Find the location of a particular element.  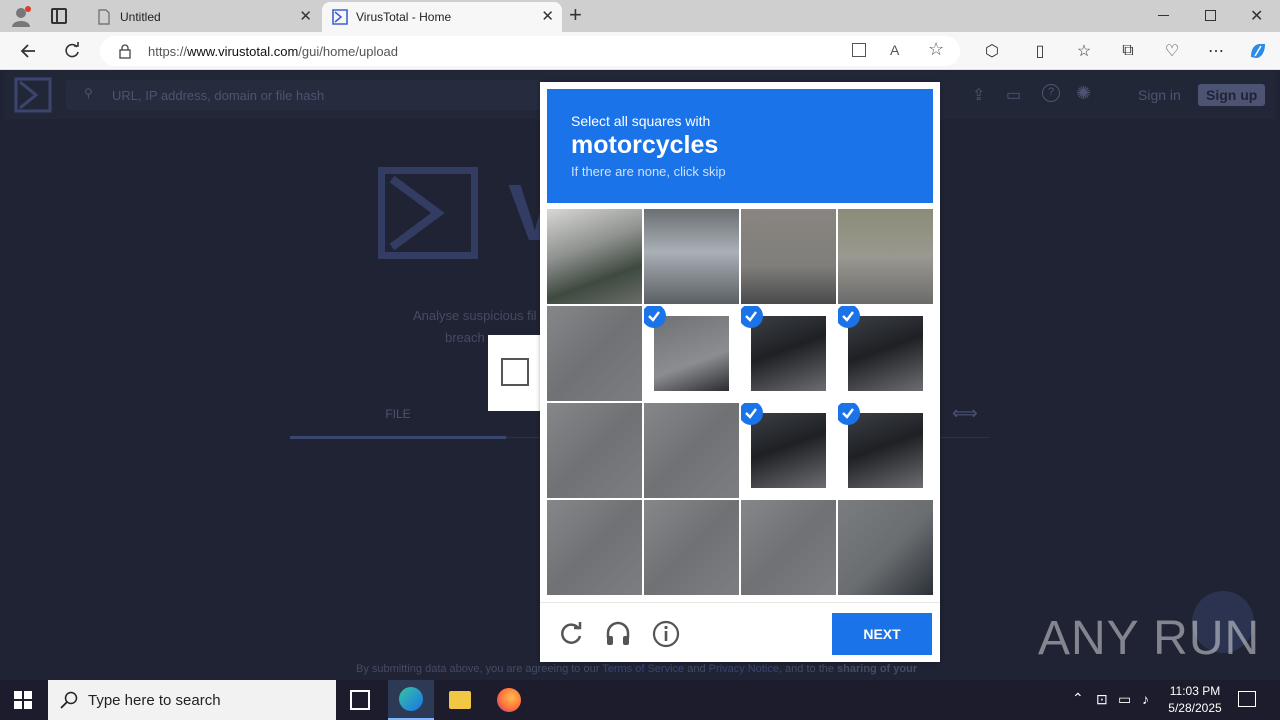

tab-virustotal: VirusTotal - Home ✕ is located at coordinates (442, 17).